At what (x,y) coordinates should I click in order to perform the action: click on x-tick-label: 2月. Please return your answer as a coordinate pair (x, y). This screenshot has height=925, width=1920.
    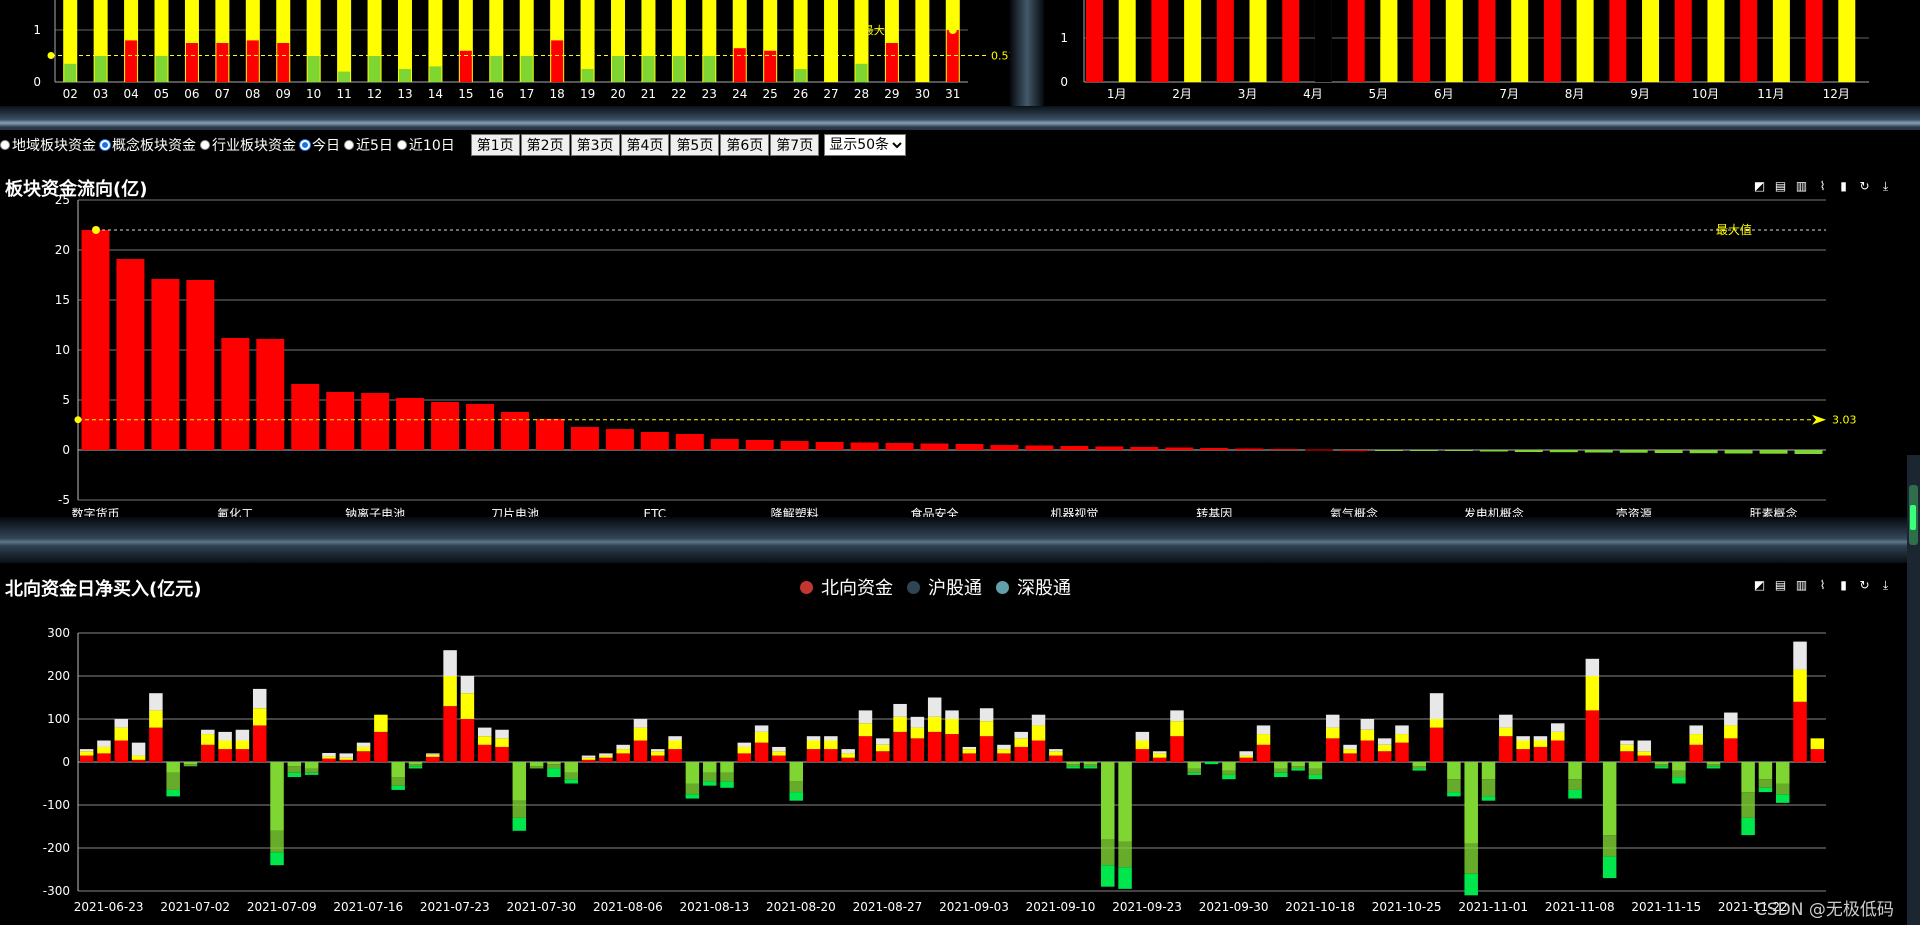
    Looking at the image, I should click on (1182, 94).